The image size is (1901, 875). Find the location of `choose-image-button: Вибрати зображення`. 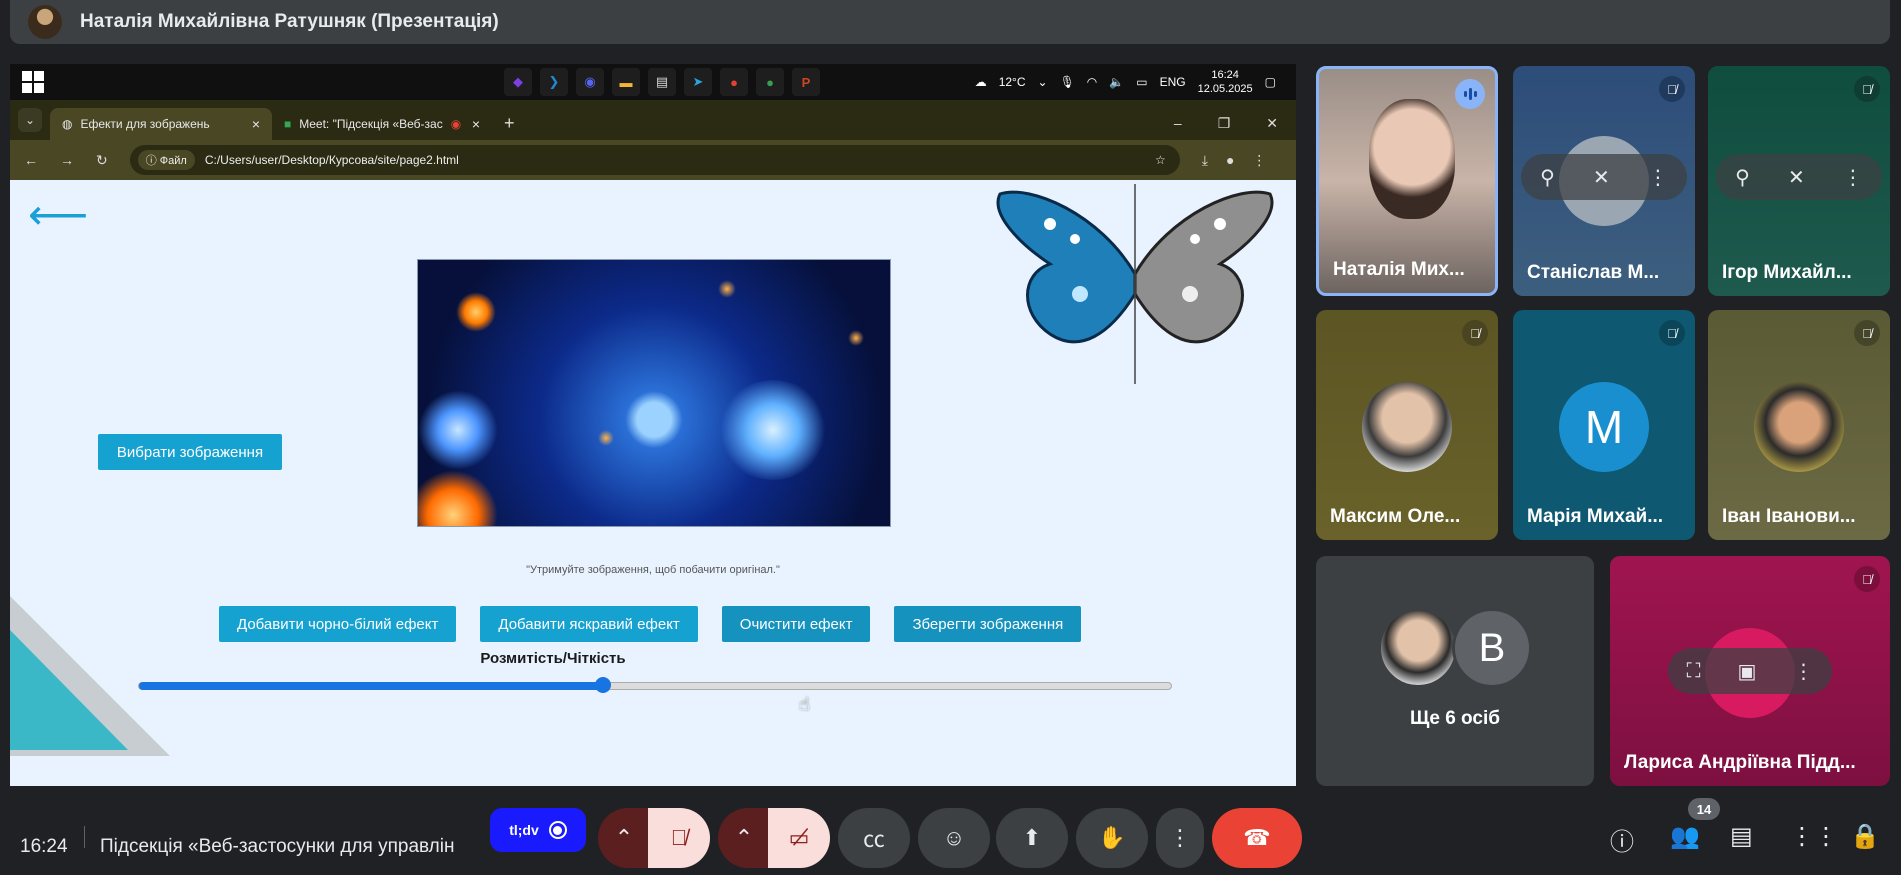

choose-image-button: Вибрати зображення is located at coordinates (190, 452).